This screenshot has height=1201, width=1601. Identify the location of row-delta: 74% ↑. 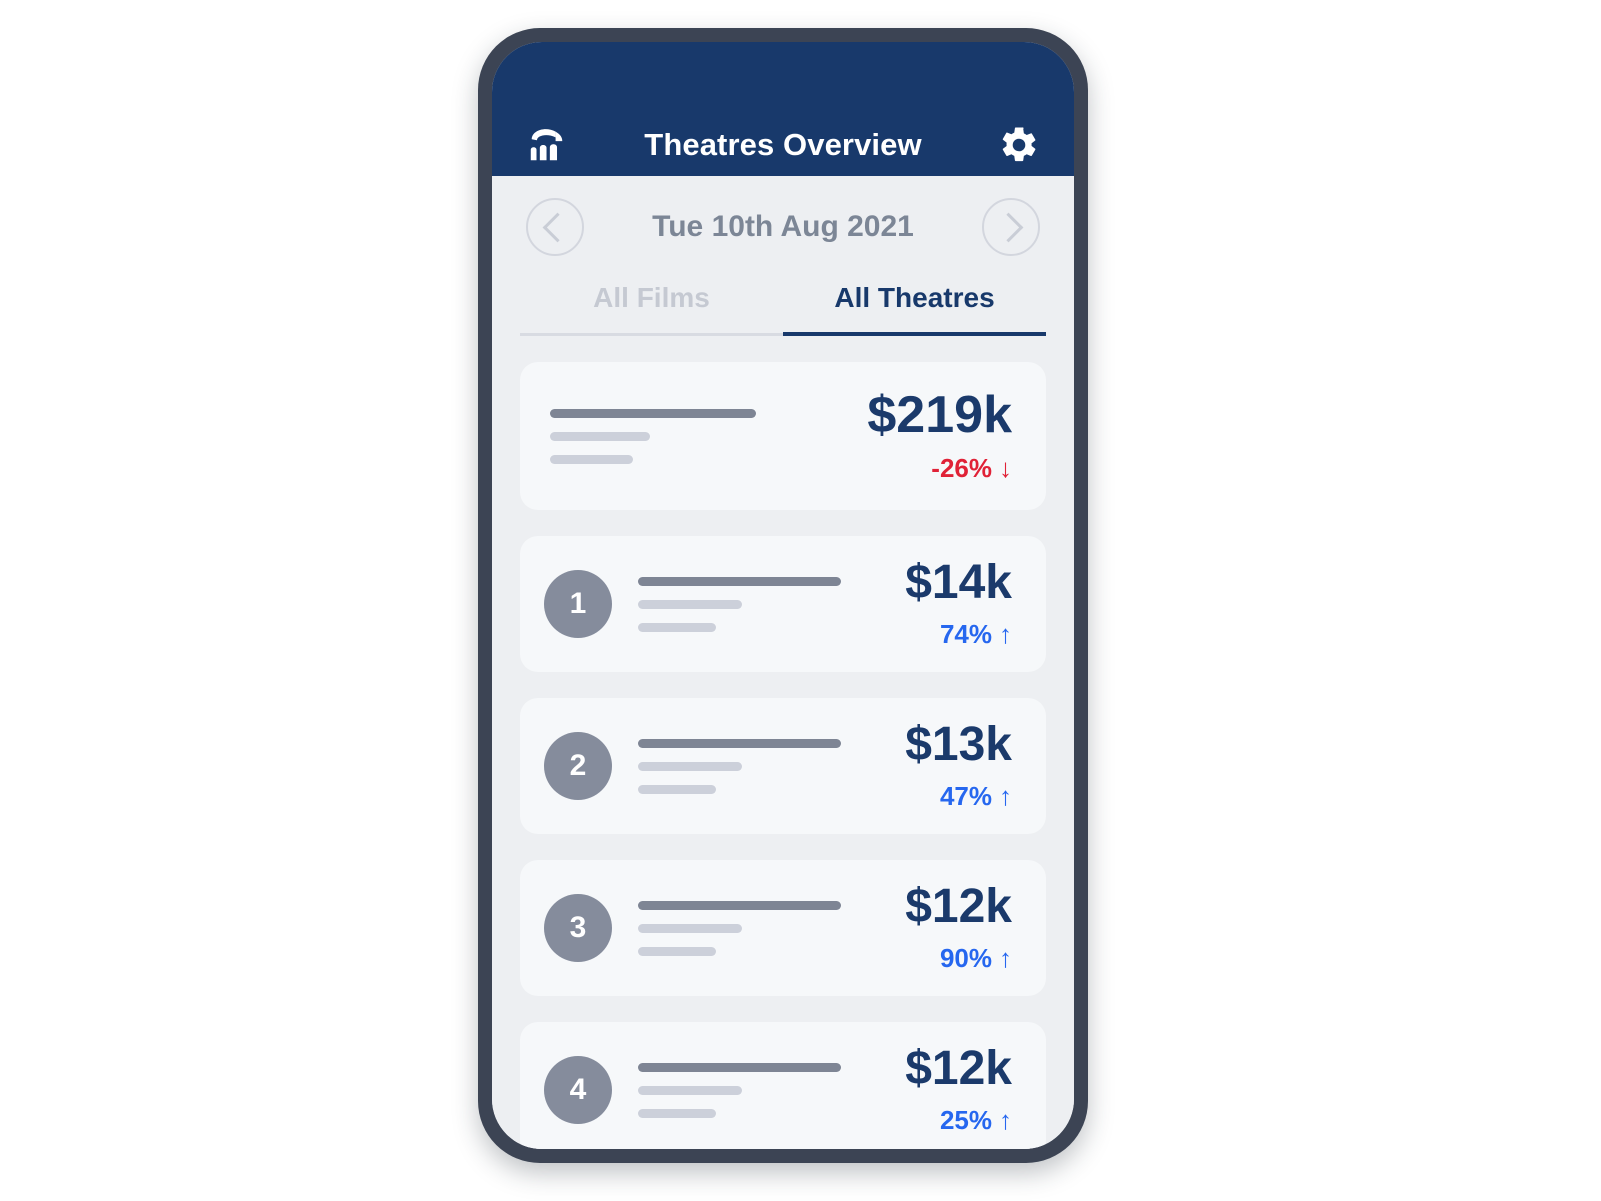
(958, 634).